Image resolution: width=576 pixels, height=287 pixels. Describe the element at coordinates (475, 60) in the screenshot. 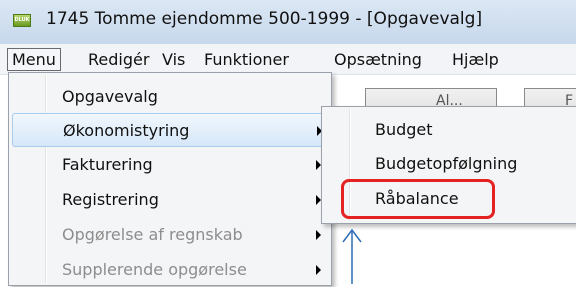

I see `menu-hjaelp: Hjælp` at that location.